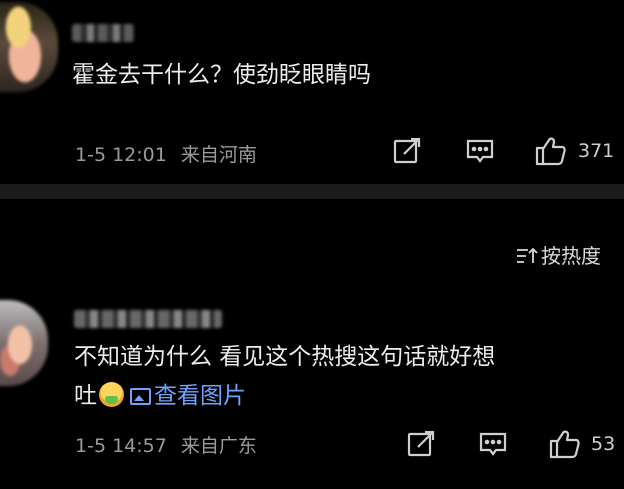 The height and width of the screenshot is (489, 624). Describe the element at coordinates (85, 396) in the screenshot. I see `comment-text-end: 吐` at that location.